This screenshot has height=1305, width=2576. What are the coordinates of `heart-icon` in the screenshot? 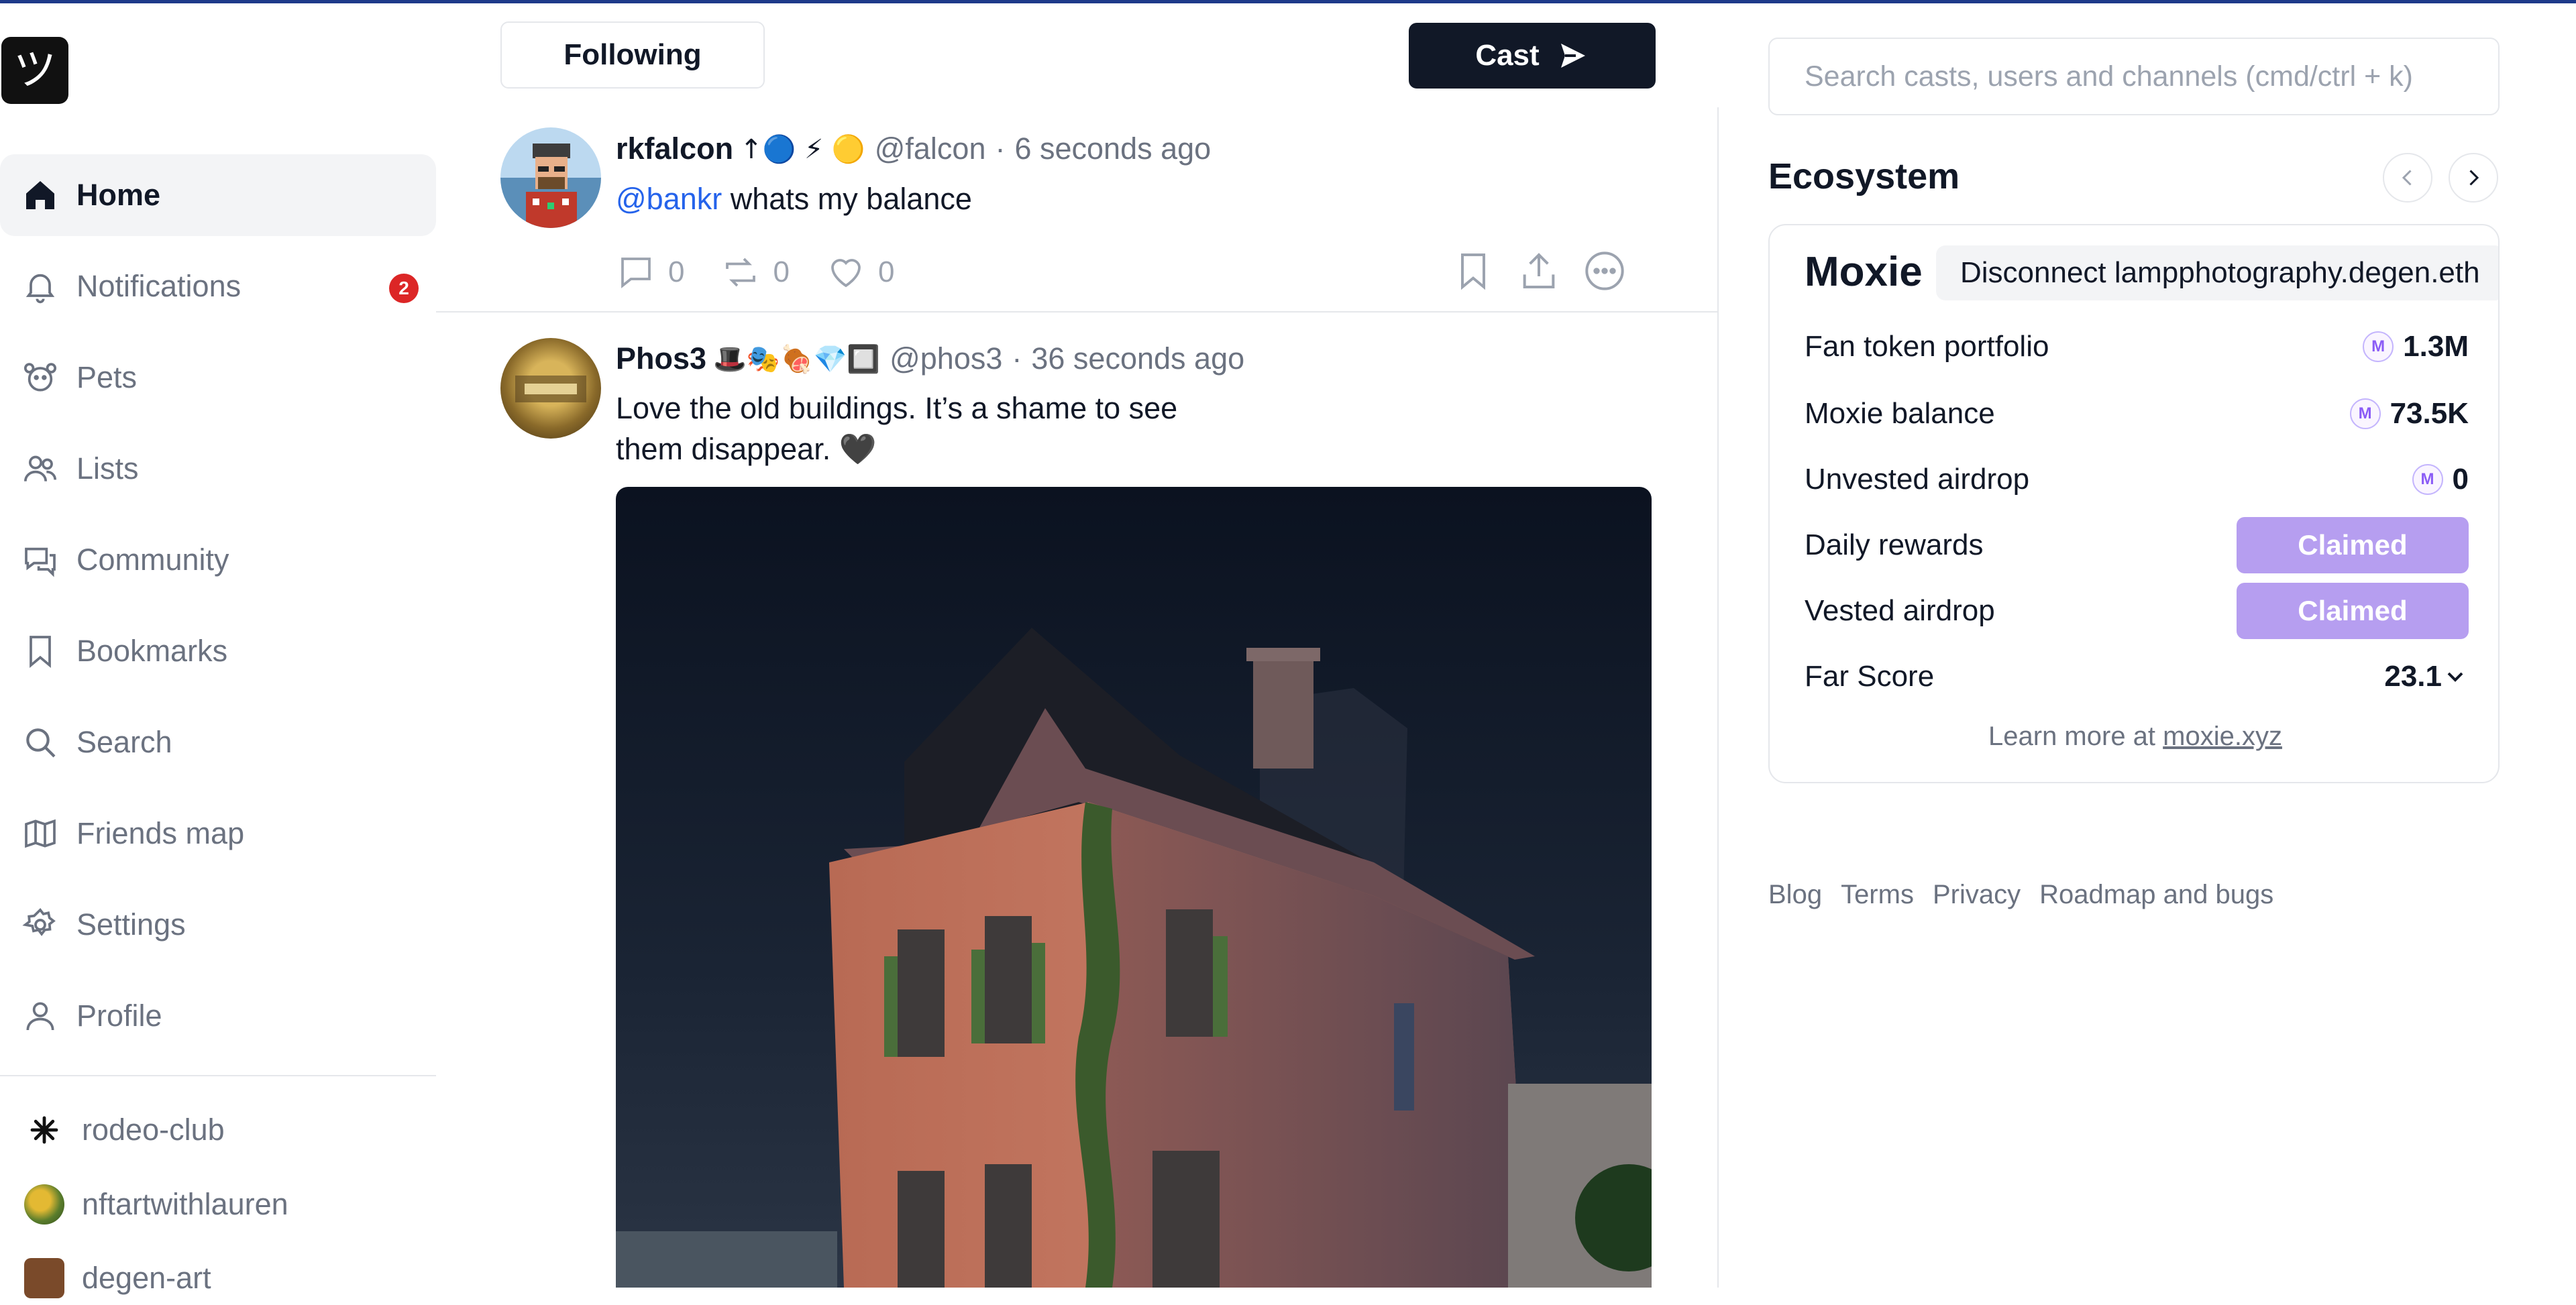 It's located at (846, 273).